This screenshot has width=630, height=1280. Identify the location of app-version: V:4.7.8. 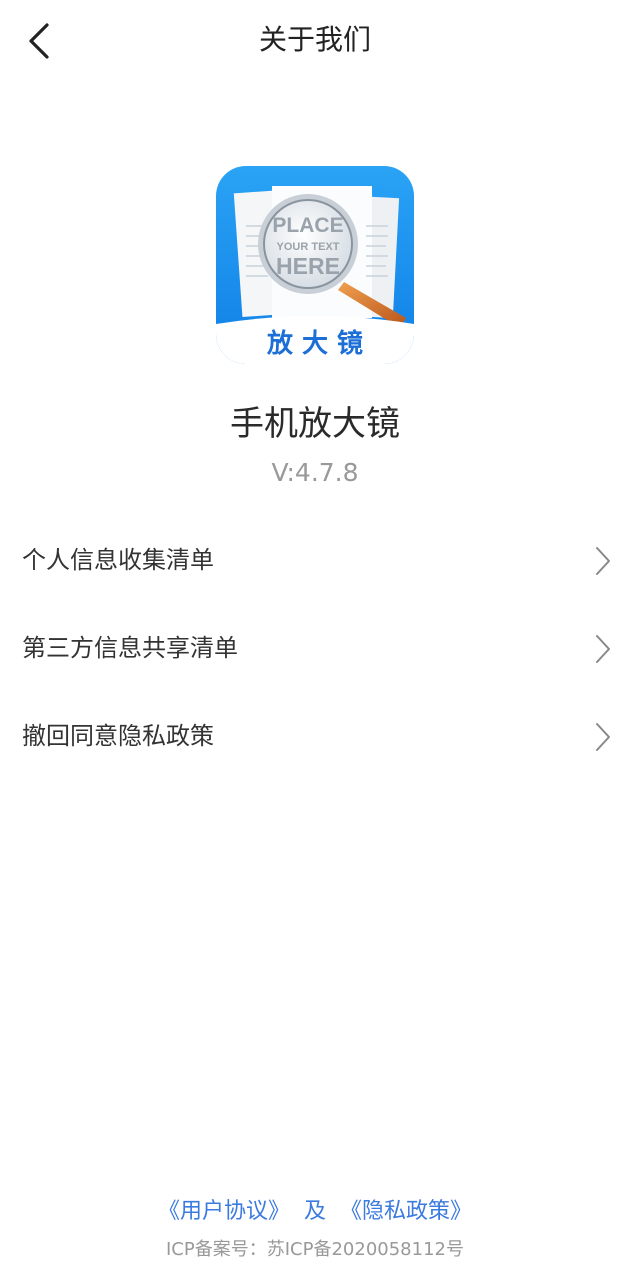
(315, 472).